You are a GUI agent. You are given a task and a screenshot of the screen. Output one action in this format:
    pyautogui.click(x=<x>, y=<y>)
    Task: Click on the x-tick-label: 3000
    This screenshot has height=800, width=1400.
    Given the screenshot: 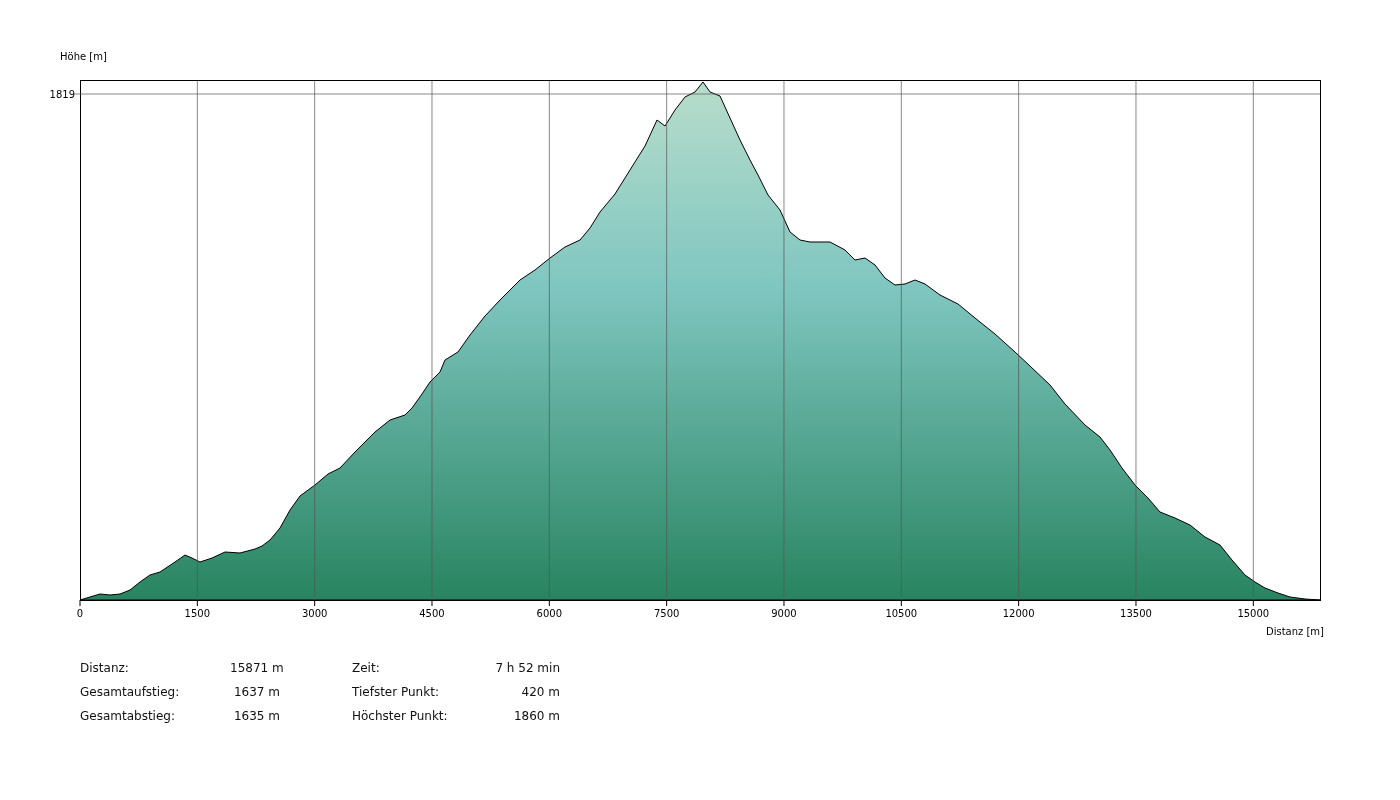 What is the action you would take?
    pyautogui.click(x=314, y=613)
    